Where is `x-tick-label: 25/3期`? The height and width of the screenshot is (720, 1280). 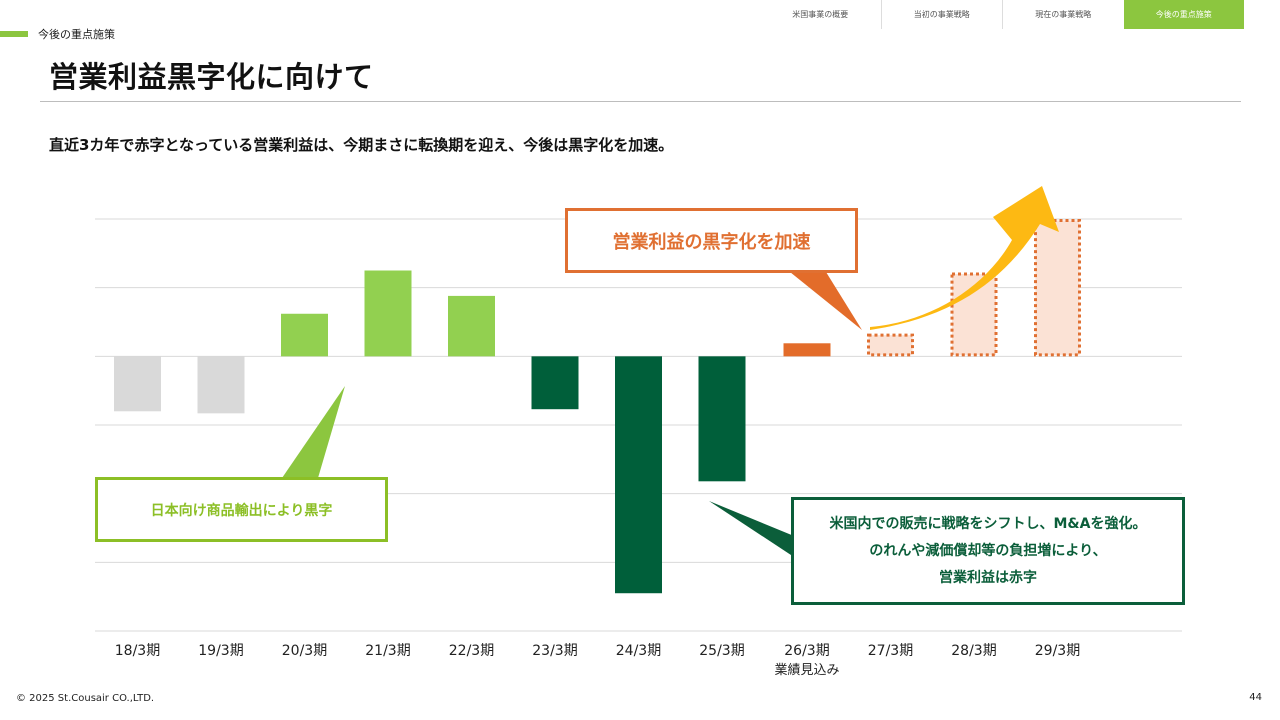
x-tick-label: 25/3期 is located at coordinates (721, 651).